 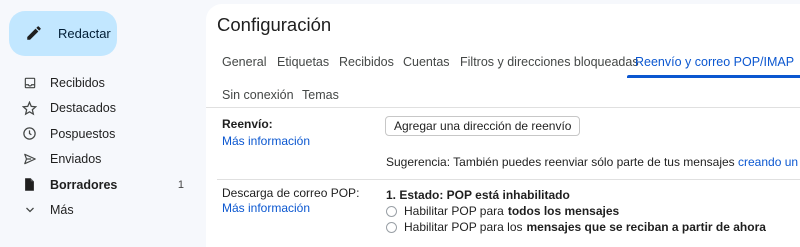 I want to click on star-icon, so click(x=29, y=108).